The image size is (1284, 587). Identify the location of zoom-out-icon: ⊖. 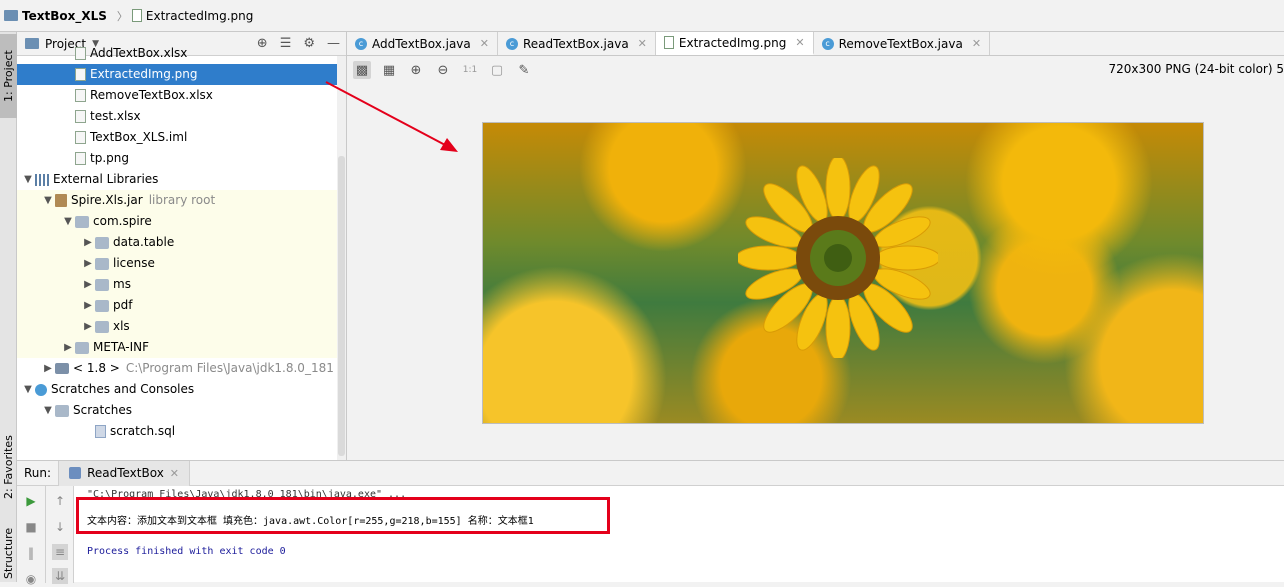
(443, 70).